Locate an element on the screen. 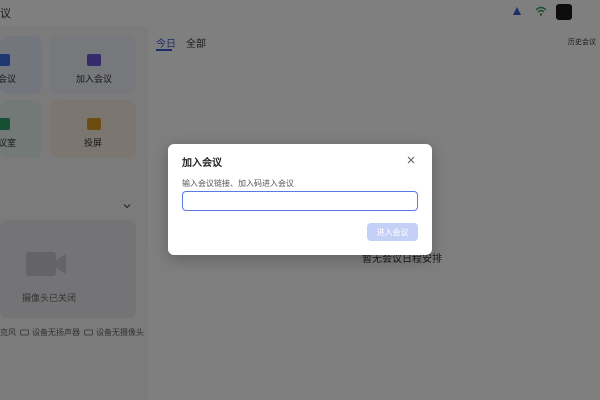 Image resolution: width=600 pixels, height=400 pixels. dialog-input-label: 输入会议链接、加入码进入会议 is located at coordinates (238, 183).